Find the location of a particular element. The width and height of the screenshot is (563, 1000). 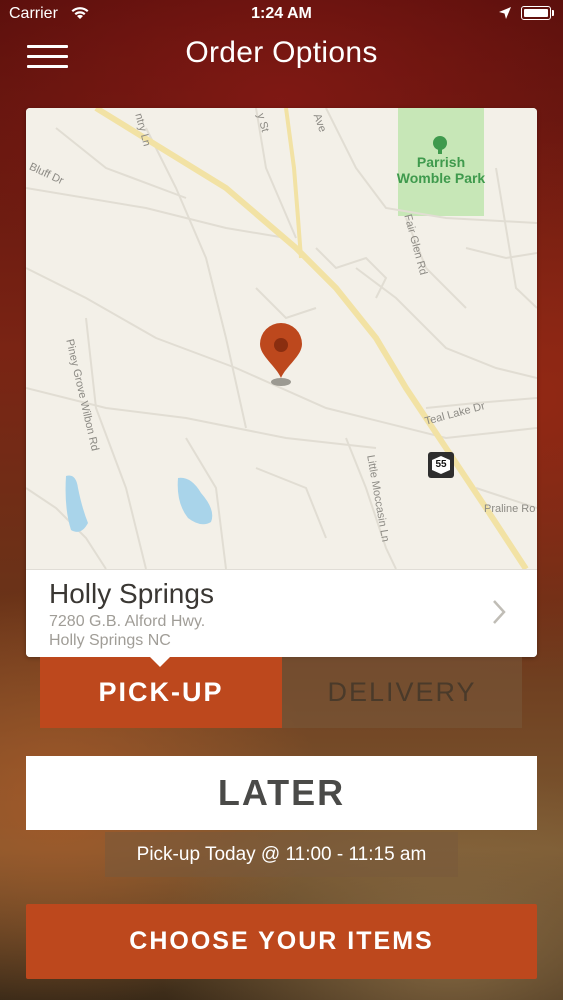

battery-icon is located at coordinates (536, 13).